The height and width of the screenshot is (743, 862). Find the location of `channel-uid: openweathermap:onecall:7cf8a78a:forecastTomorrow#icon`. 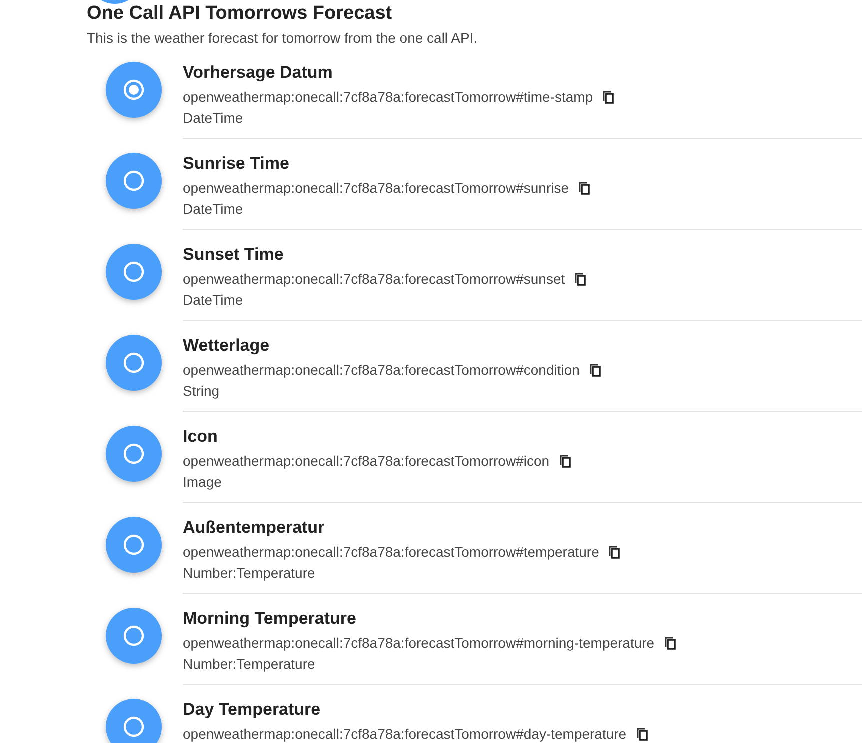

channel-uid: openweathermap:onecall:7cf8a78a:forecastTomorrow#icon is located at coordinates (366, 461).